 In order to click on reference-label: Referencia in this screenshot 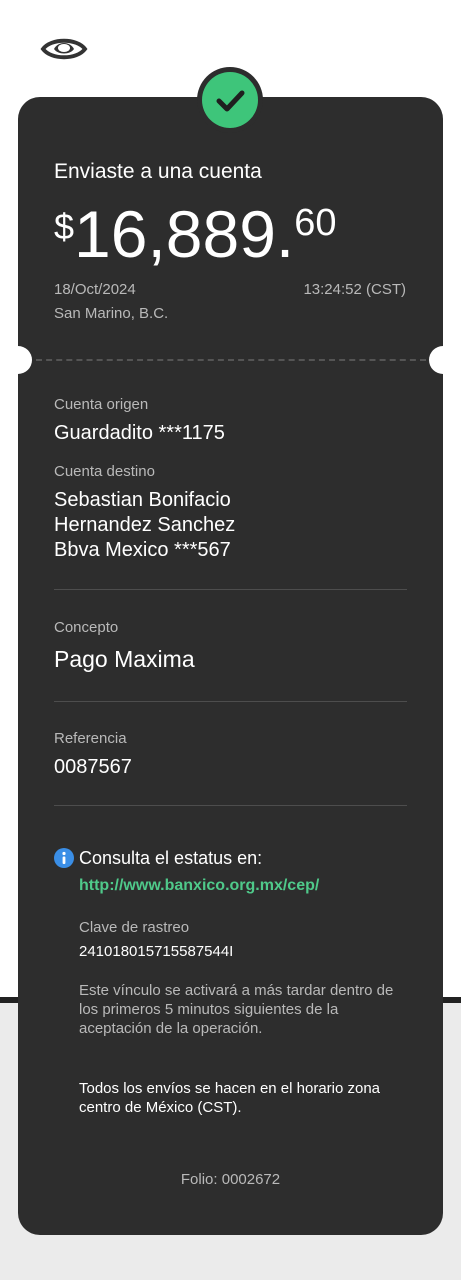, I will do `click(90, 738)`.